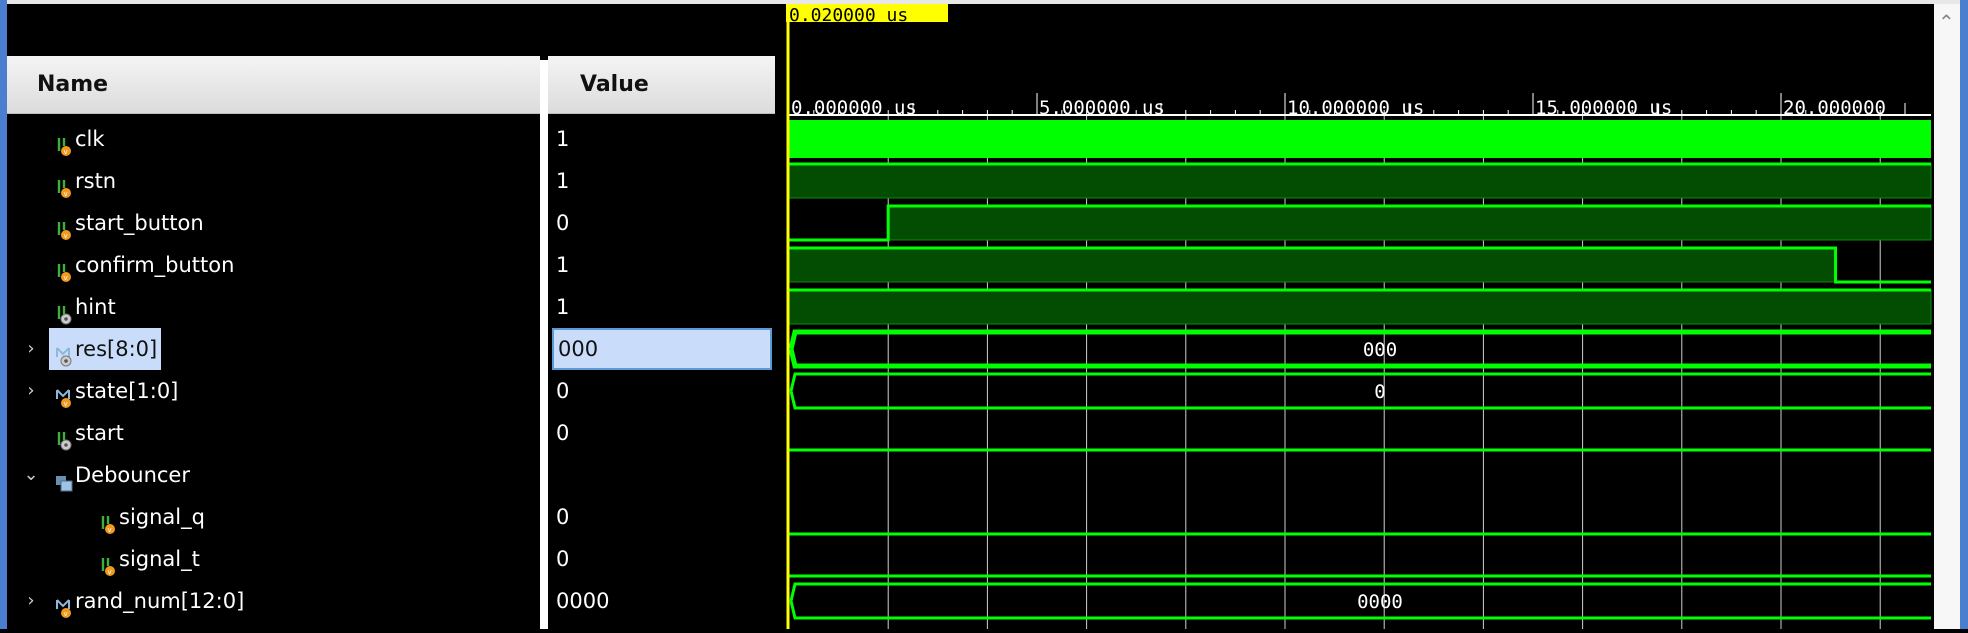  Describe the element at coordinates (273, 181) in the screenshot. I see `signal-row-rstn: v rstn` at that location.